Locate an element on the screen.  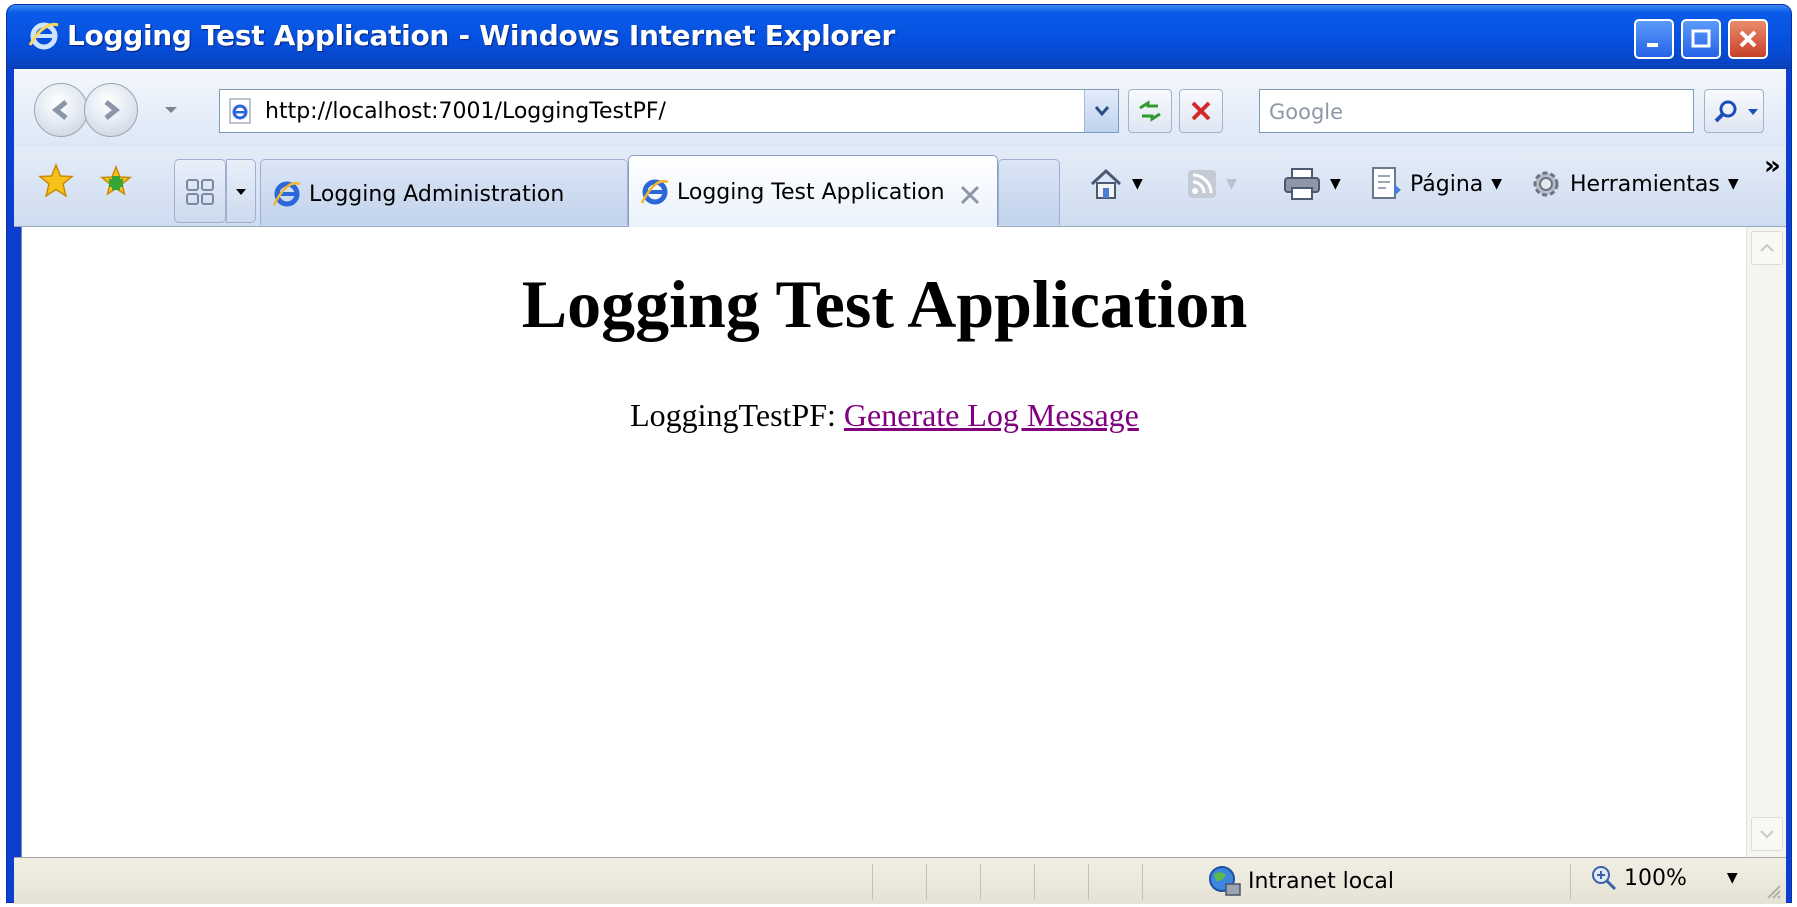
add-favorites-icon is located at coordinates (116, 181).